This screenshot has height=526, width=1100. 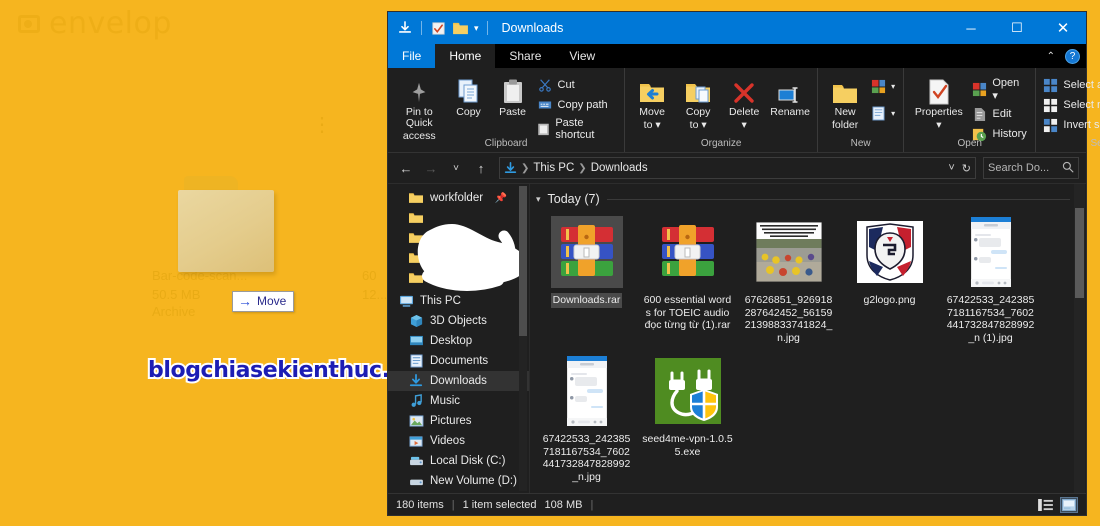 What do you see at coordinates (405, 28) in the screenshot?
I see `downloads-icon` at bounding box center [405, 28].